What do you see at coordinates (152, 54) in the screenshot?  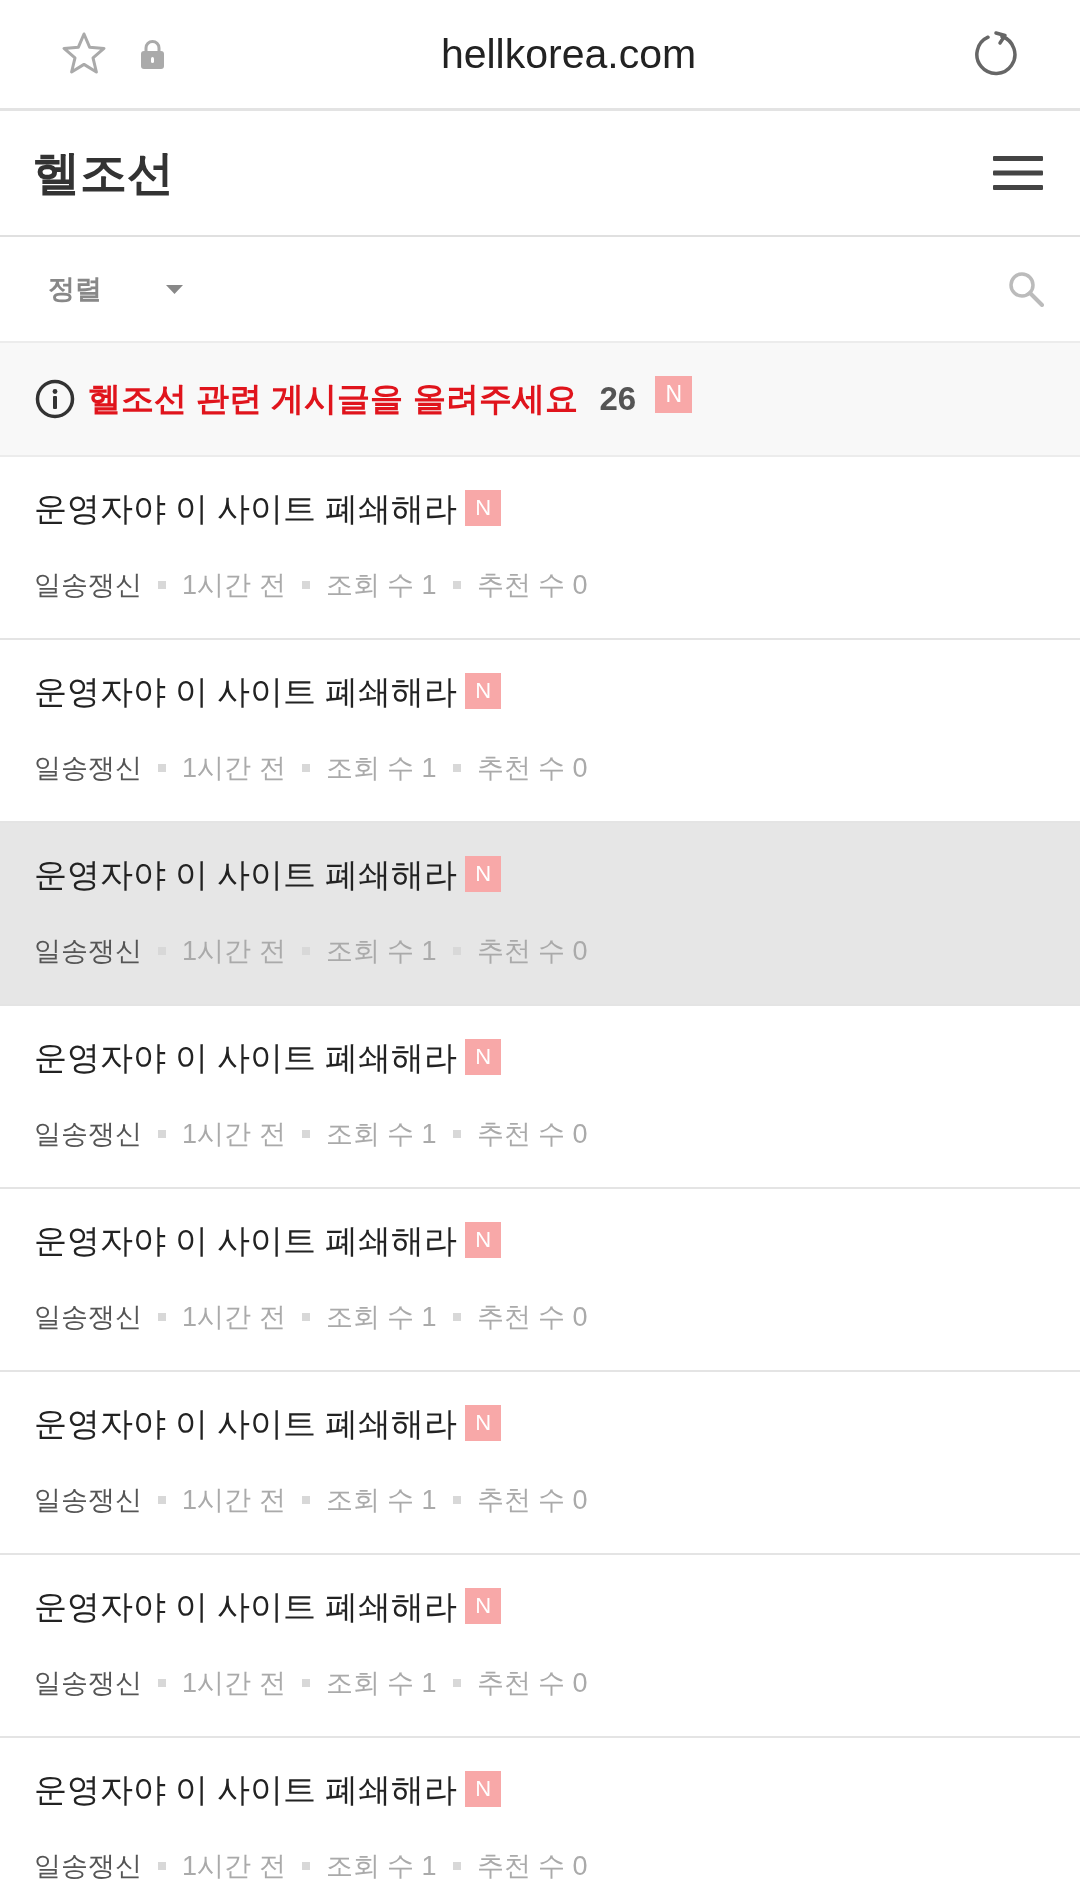 I see `lock-icon` at bounding box center [152, 54].